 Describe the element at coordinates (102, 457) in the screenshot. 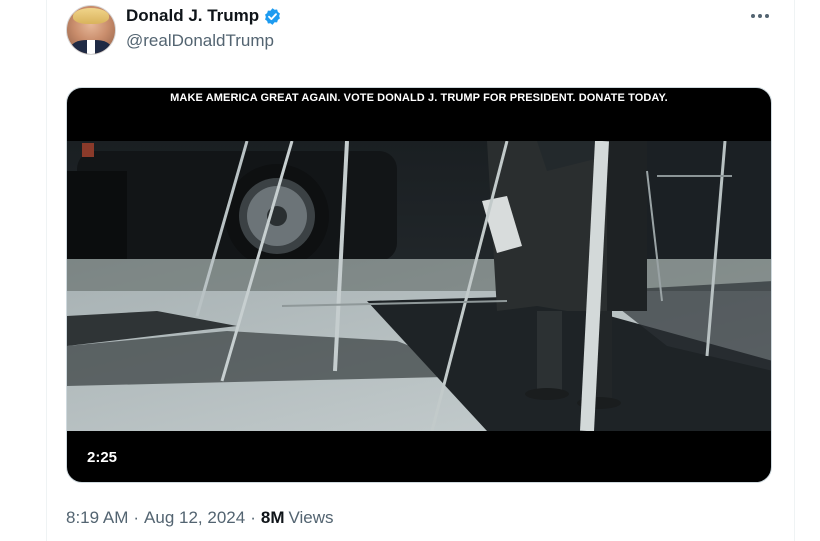

I see `video-duration: 2:25` at that location.